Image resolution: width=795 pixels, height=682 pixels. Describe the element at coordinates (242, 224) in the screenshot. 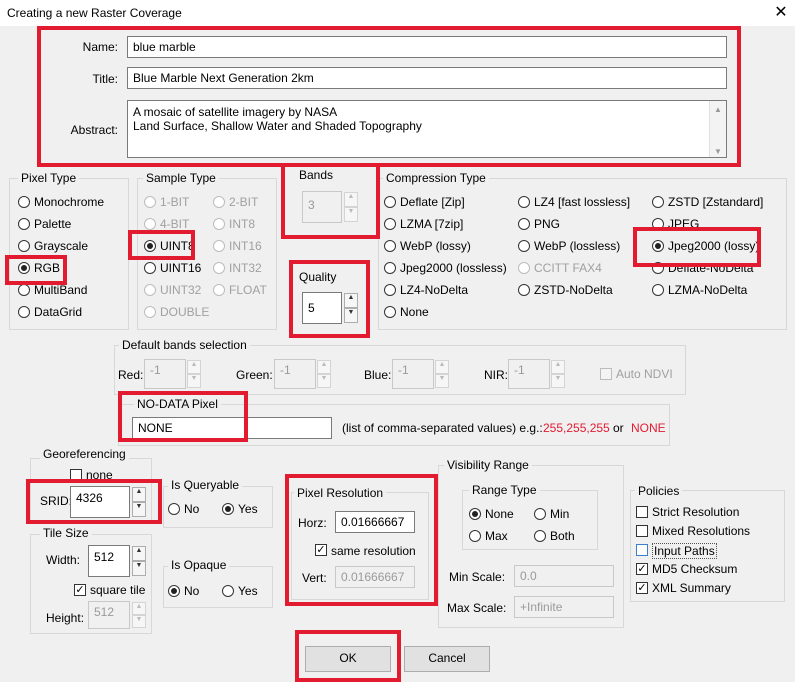

I see `sample-int8-label: INT8` at that location.